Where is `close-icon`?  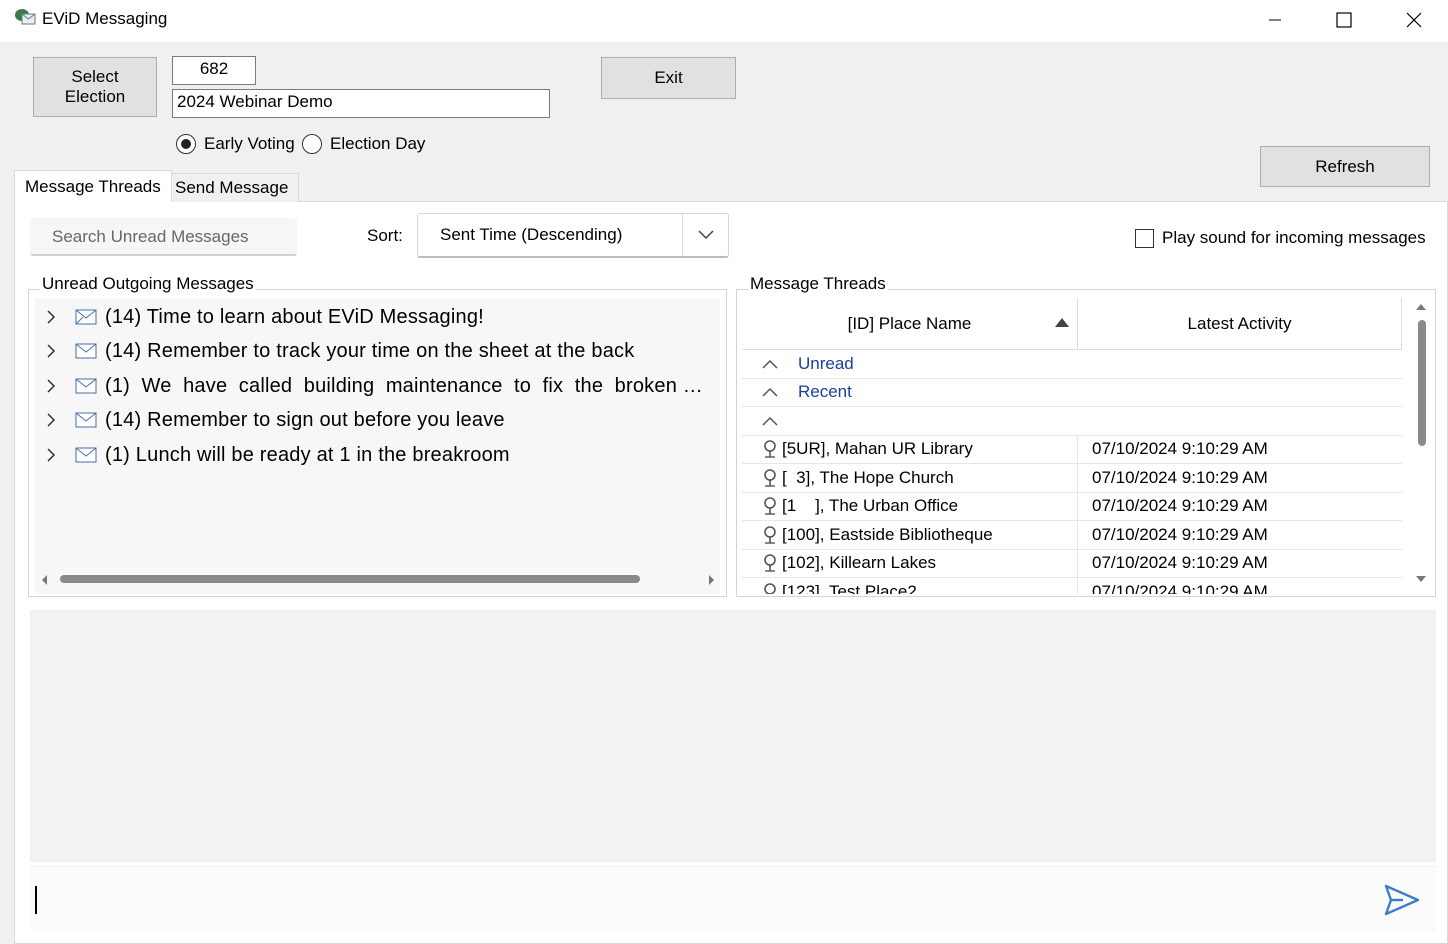
close-icon is located at coordinates (1414, 20).